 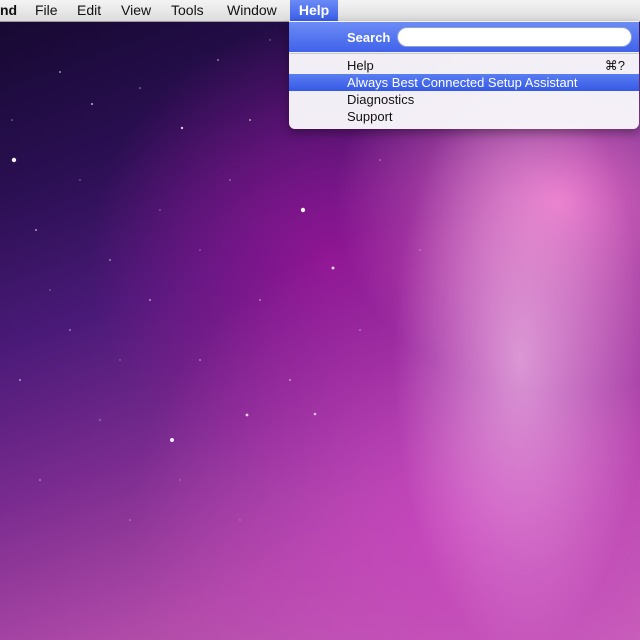 I want to click on menu-item-diagnostics: Diagnostics, so click(x=464, y=99).